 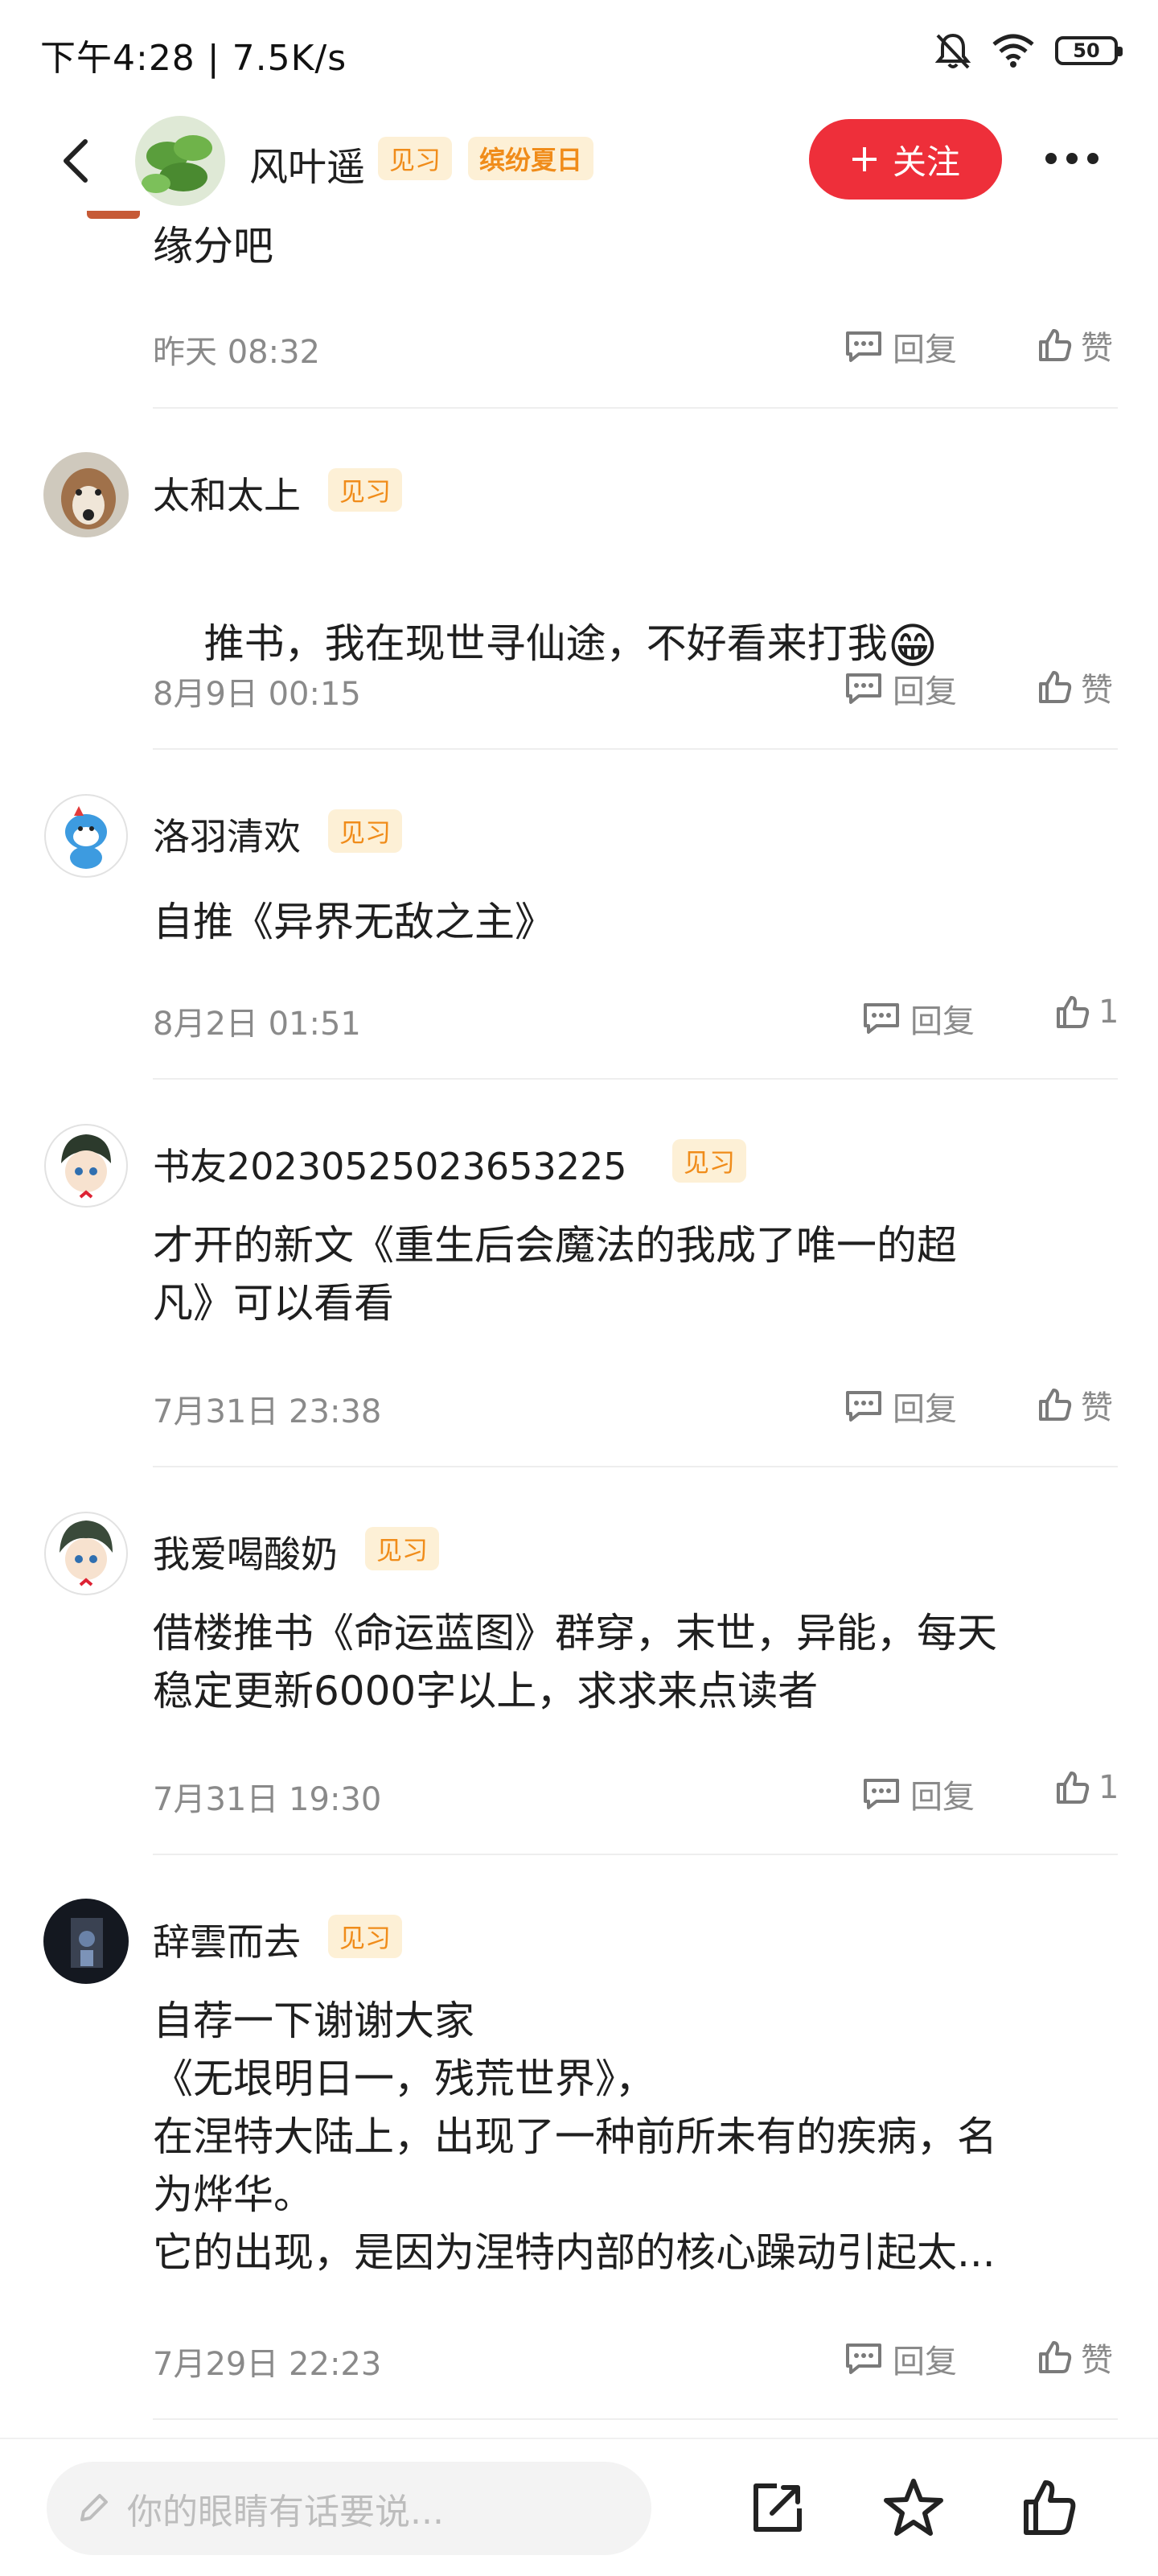 What do you see at coordinates (236, 352) in the screenshot?
I see `comment-time: 昨天 08:32` at bounding box center [236, 352].